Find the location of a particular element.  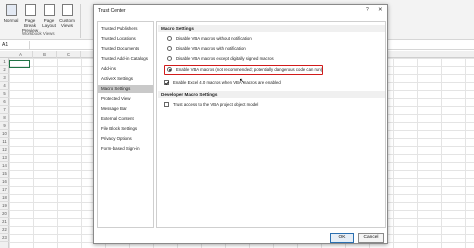

nav-item-trusted-publishers: Trusted Publishers is located at coordinates (125, 29).